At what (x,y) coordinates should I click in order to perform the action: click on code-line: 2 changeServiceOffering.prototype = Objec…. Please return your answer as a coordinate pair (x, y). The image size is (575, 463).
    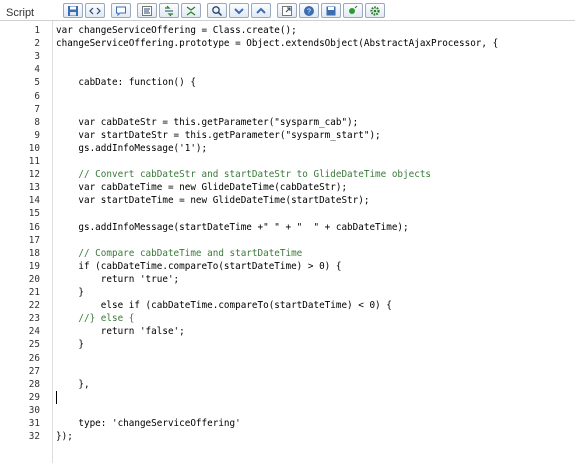
    Looking at the image, I should click on (287, 43).